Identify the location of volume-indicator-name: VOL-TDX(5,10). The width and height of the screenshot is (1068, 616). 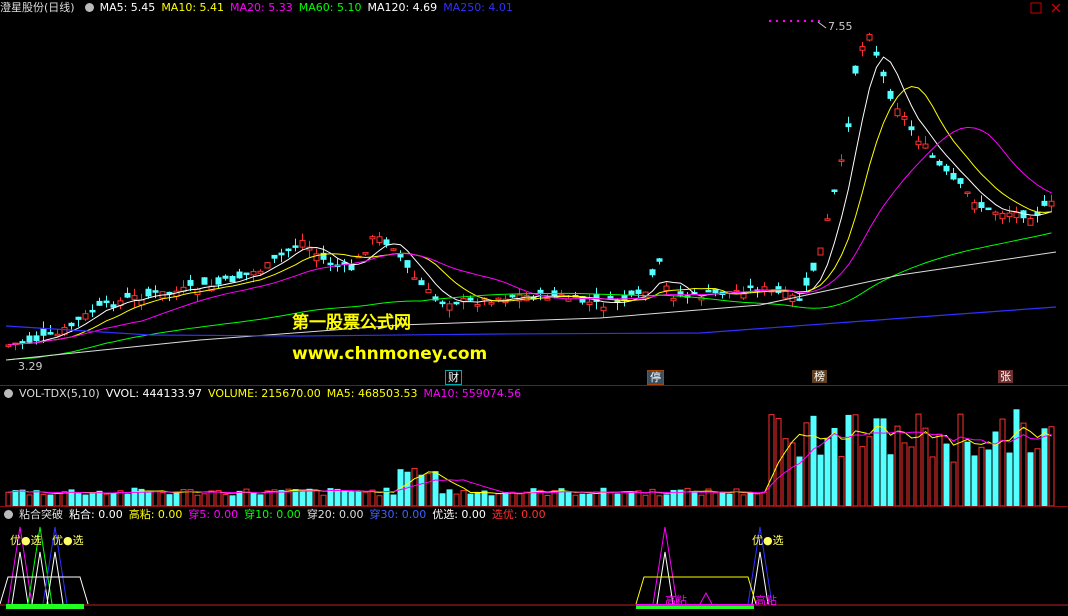
(59, 393).